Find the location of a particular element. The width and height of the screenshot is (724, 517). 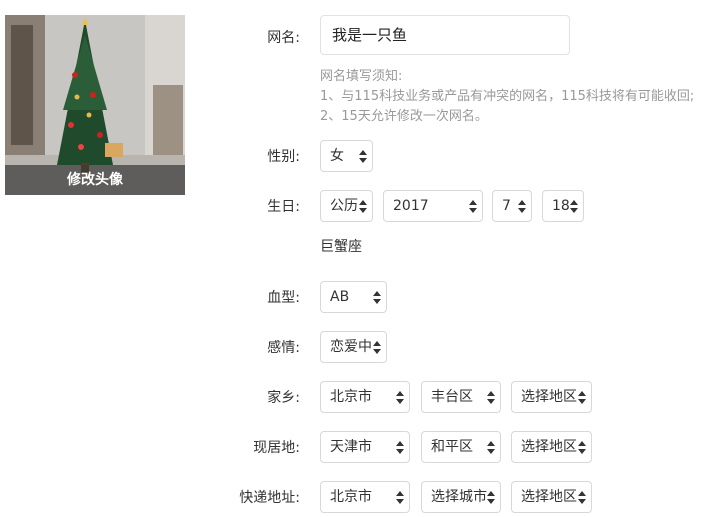

shipping-city-value: 选择城市 is located at coordinates (459, 497).